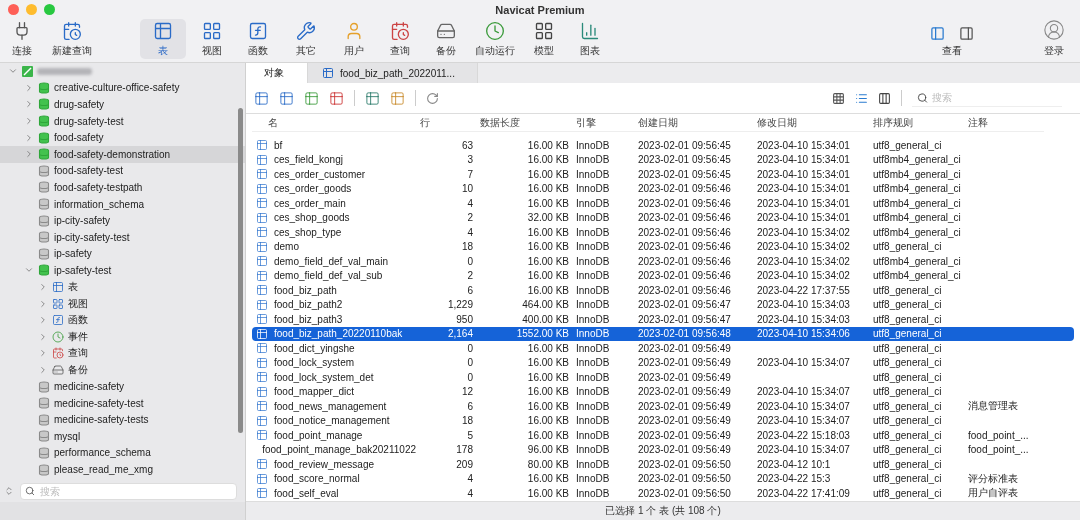  What do you see at coordinates (663, 377) in the screenshot?
I see `table-row: food_lock_system_det 0 16.00 KB InnoDB 2023-02-01 09:56:49 utf8_general_ci` at bounding box center [663, 377].